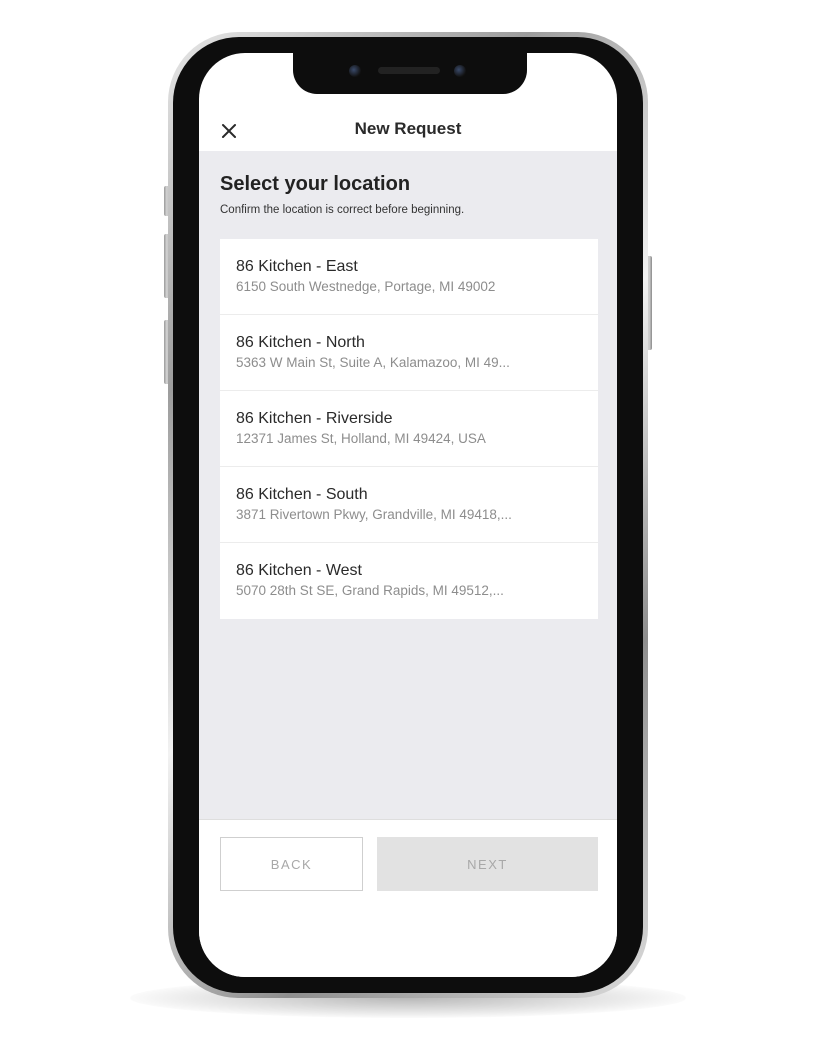 This screenshot has height=1056, width=816. What do you see at coordinates (409, 70) in the screenshot?
I see `speaker-grille` at bounding box center [409, 70].